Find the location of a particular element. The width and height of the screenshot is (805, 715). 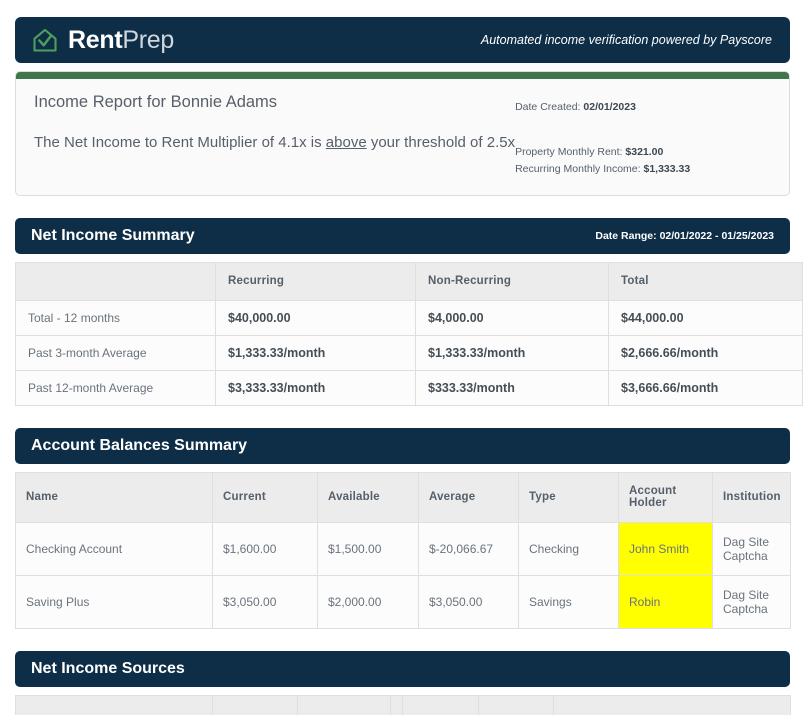

rentprep-logo: RentPrep is located at coordinates (102, 40).